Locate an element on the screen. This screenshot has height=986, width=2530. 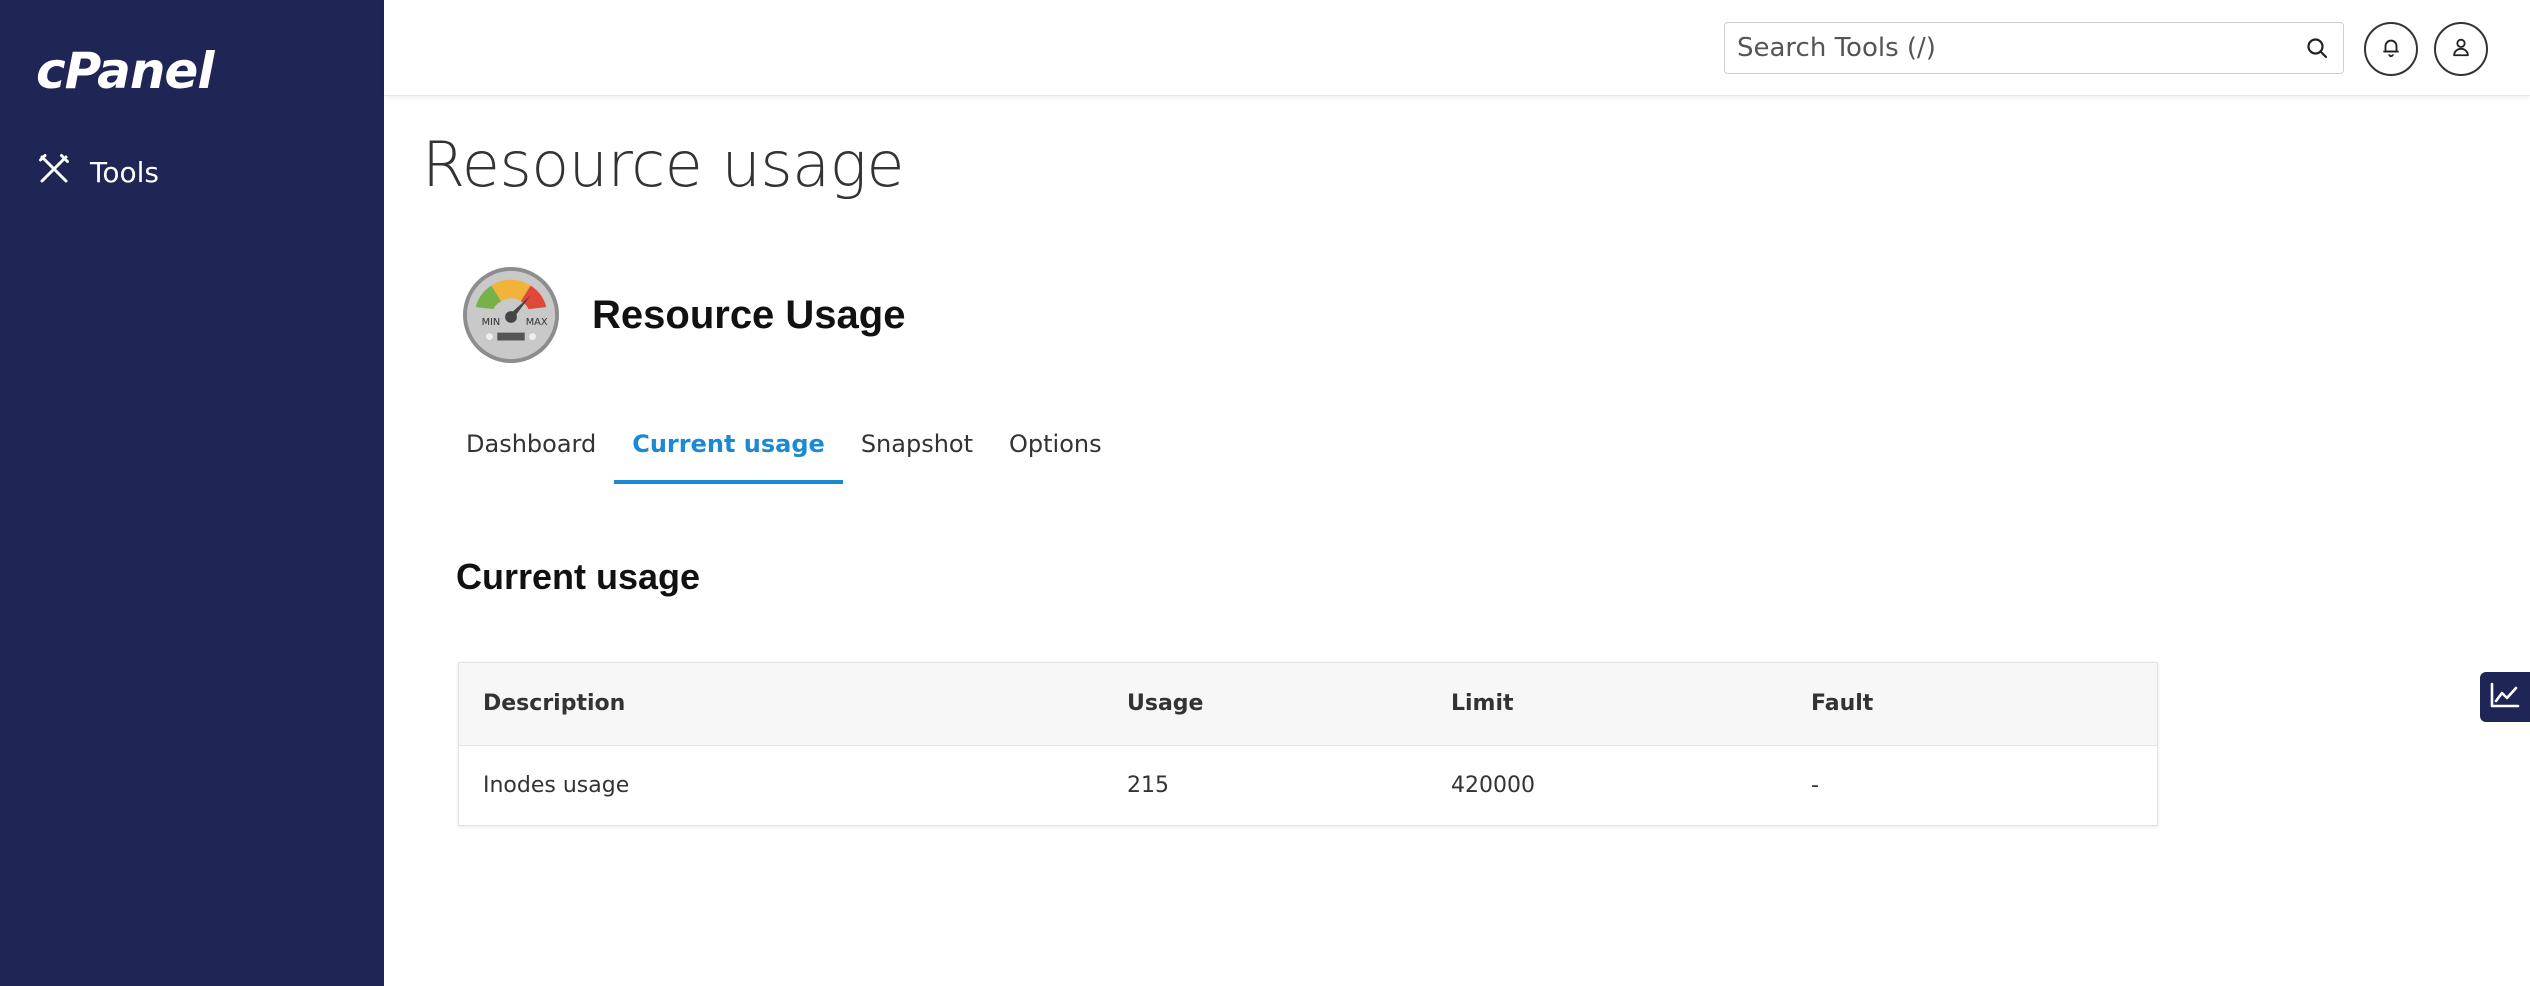
section-title: Current usage is located at coordinates (578, 576).